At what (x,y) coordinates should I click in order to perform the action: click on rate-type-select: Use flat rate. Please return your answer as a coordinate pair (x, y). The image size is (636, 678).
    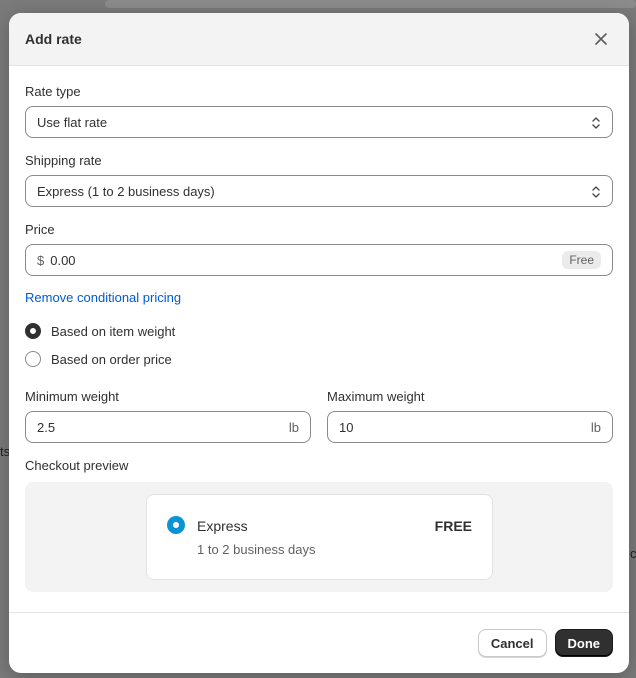
    Looking at the image, I should click on (319, 122).